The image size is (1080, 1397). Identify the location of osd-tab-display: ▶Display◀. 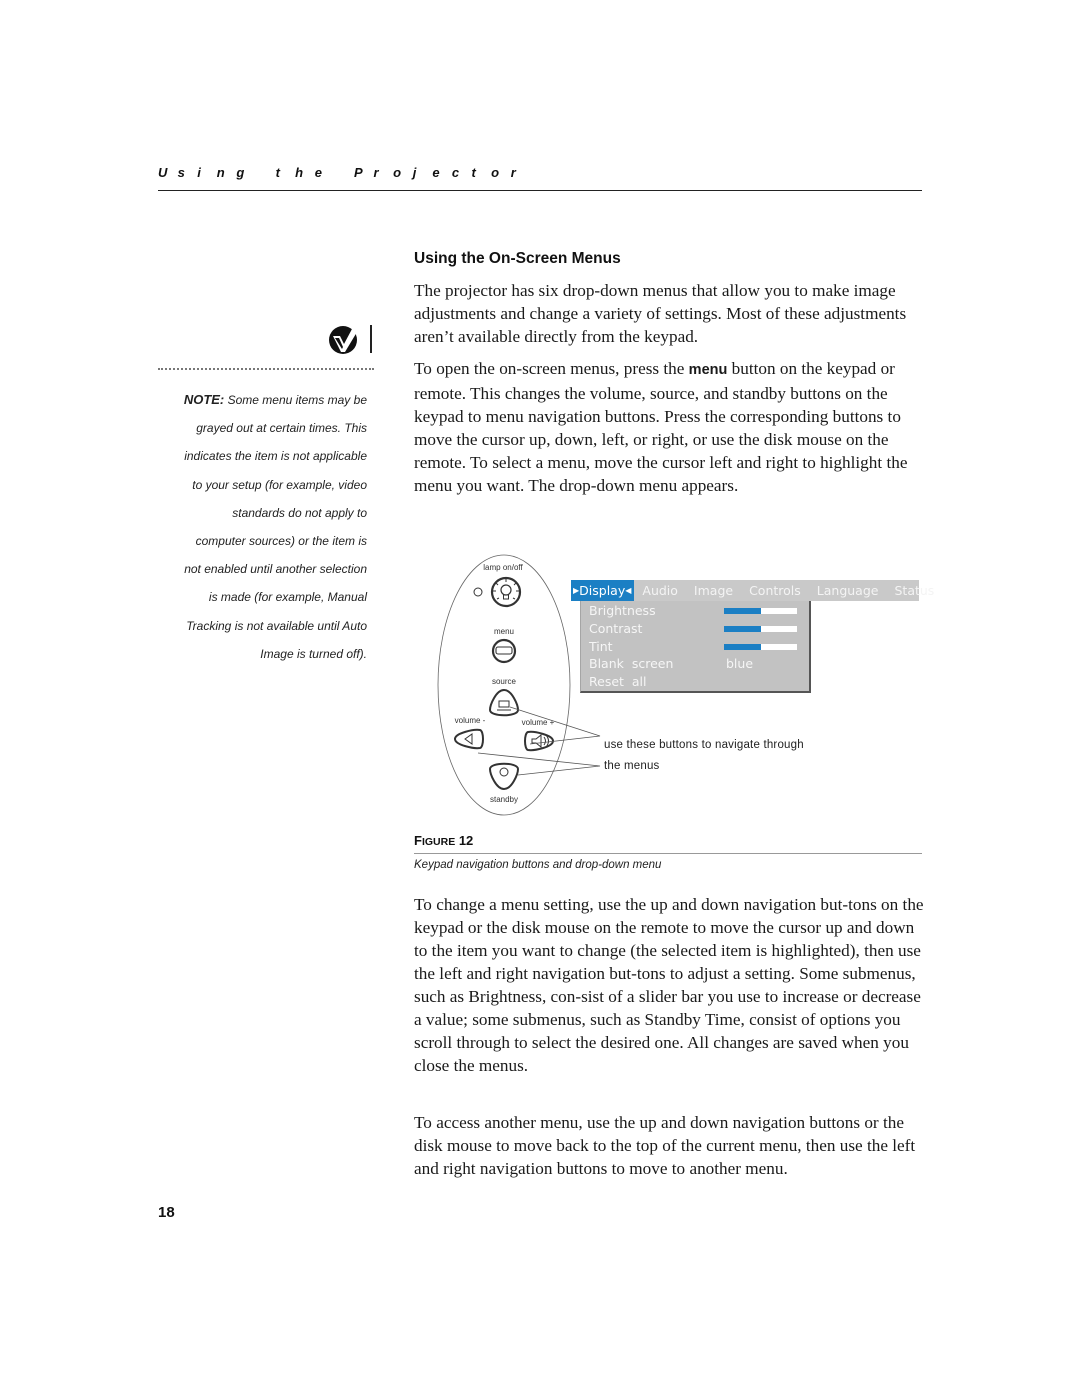
(603, 590).